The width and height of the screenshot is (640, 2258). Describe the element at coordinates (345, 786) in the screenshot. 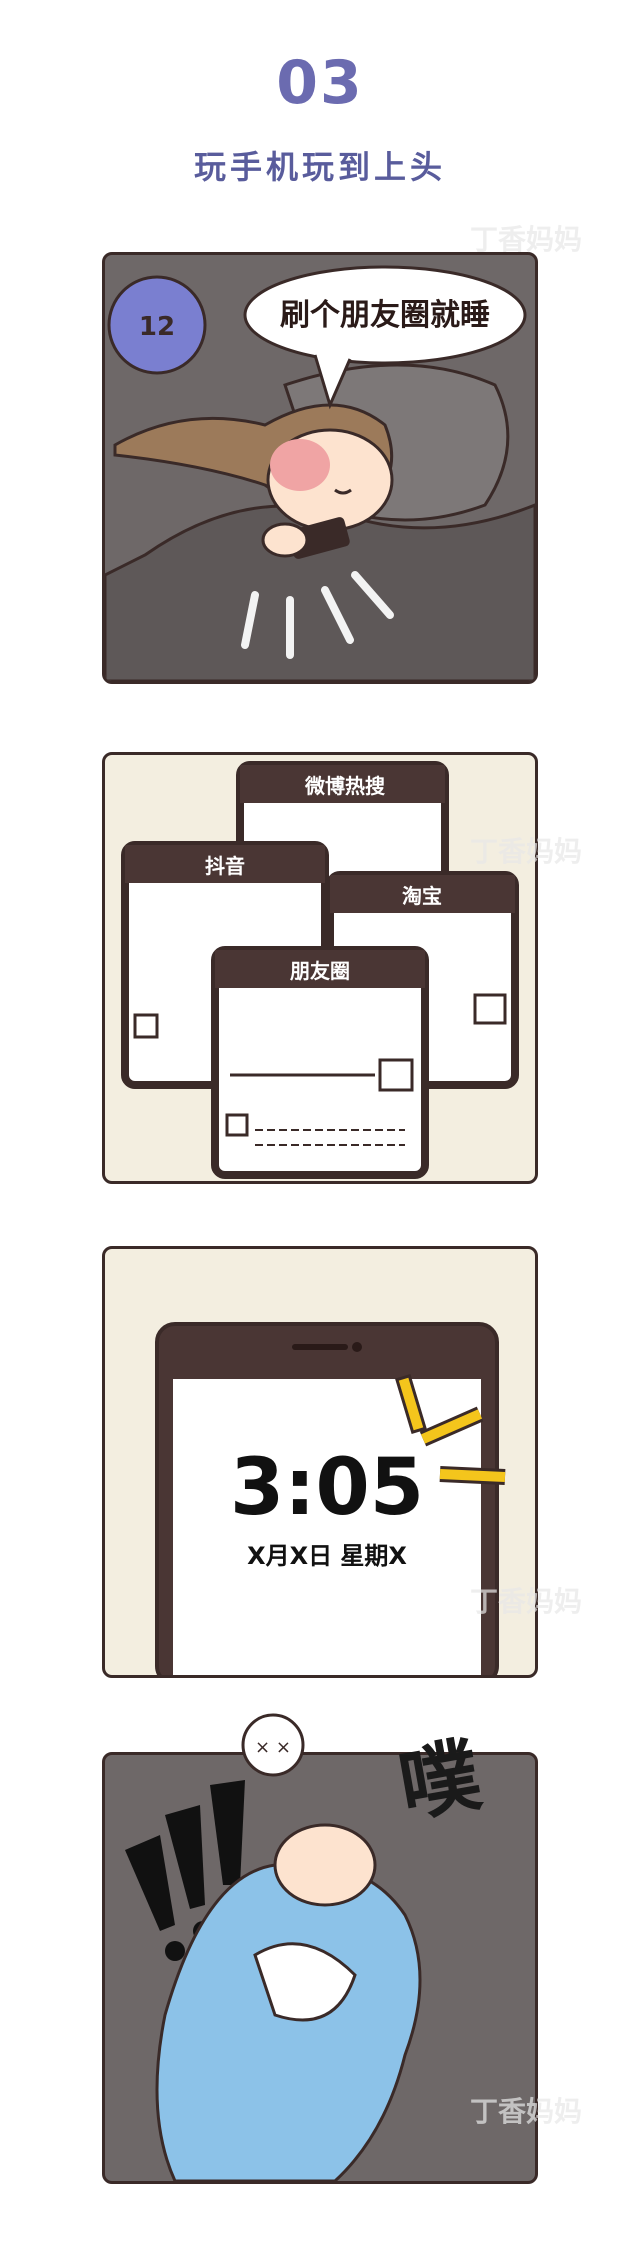

I see `app-title-weibo: 微博热搜` at that location.